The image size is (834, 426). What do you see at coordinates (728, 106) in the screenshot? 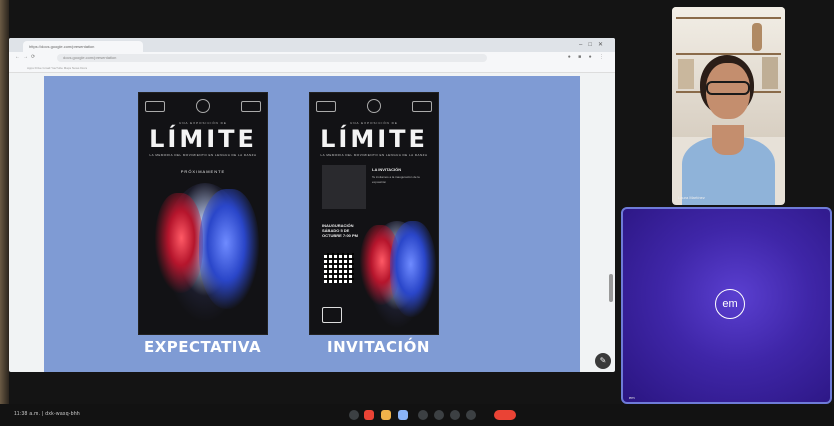
I see `self-video-tile: Laura Martínez` at bounding box center [728, 106].